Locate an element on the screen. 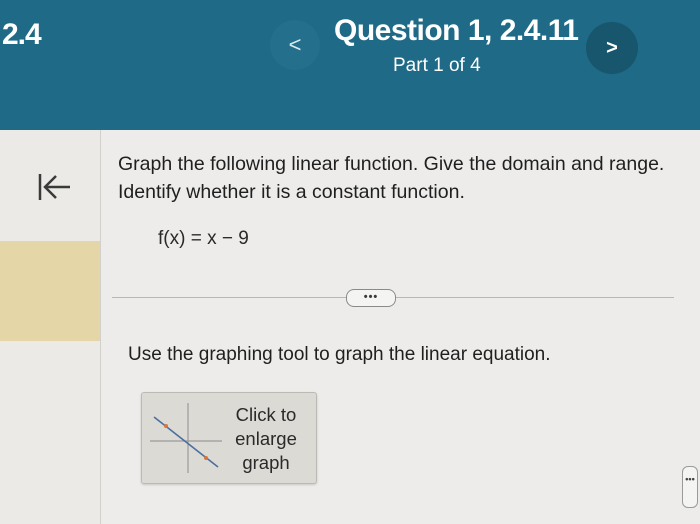 Image resolution: width=700 pixels, height=524 pixels. collapse-left-icon is located at coordinates (54, 187).